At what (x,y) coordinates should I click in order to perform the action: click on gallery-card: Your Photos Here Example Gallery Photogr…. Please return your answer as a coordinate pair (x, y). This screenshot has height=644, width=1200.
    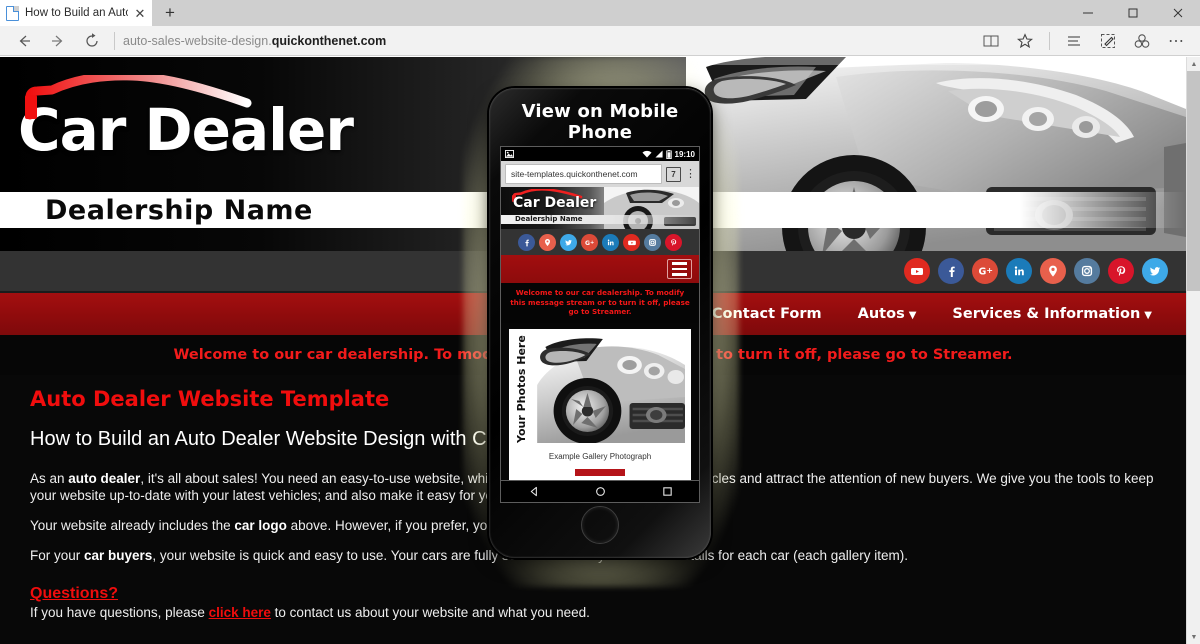
    Looking at the image, I should click on (600, 406).